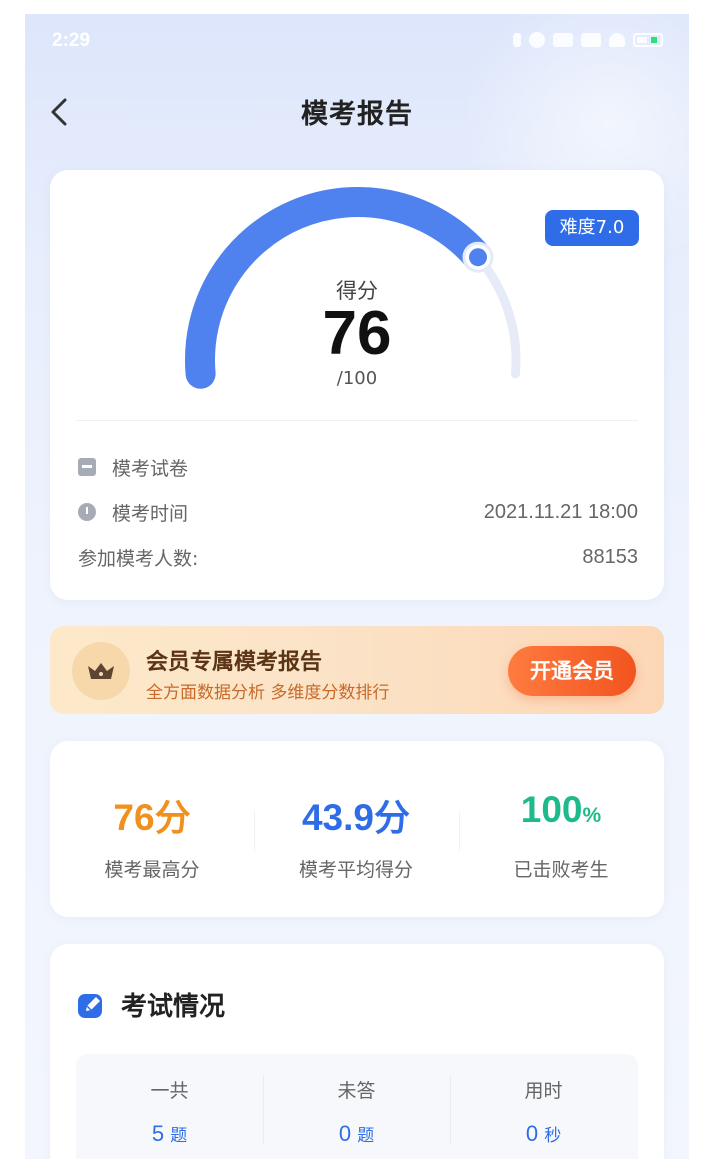 The image size is (712, 1159). I want to click on exam-total: 一共 5 题, so click(169, 1111).